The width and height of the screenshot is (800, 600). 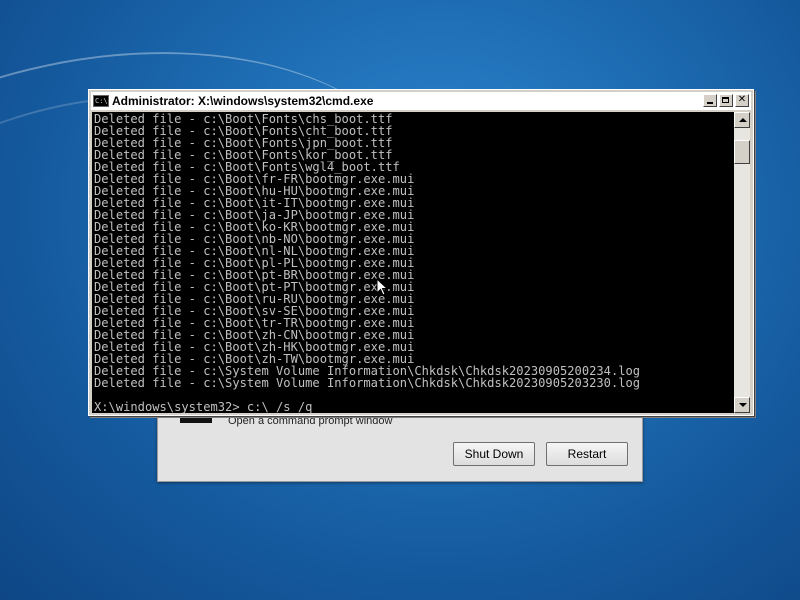 I want to click on scroll-down-arrow-icon, so click(x=742, y=405).